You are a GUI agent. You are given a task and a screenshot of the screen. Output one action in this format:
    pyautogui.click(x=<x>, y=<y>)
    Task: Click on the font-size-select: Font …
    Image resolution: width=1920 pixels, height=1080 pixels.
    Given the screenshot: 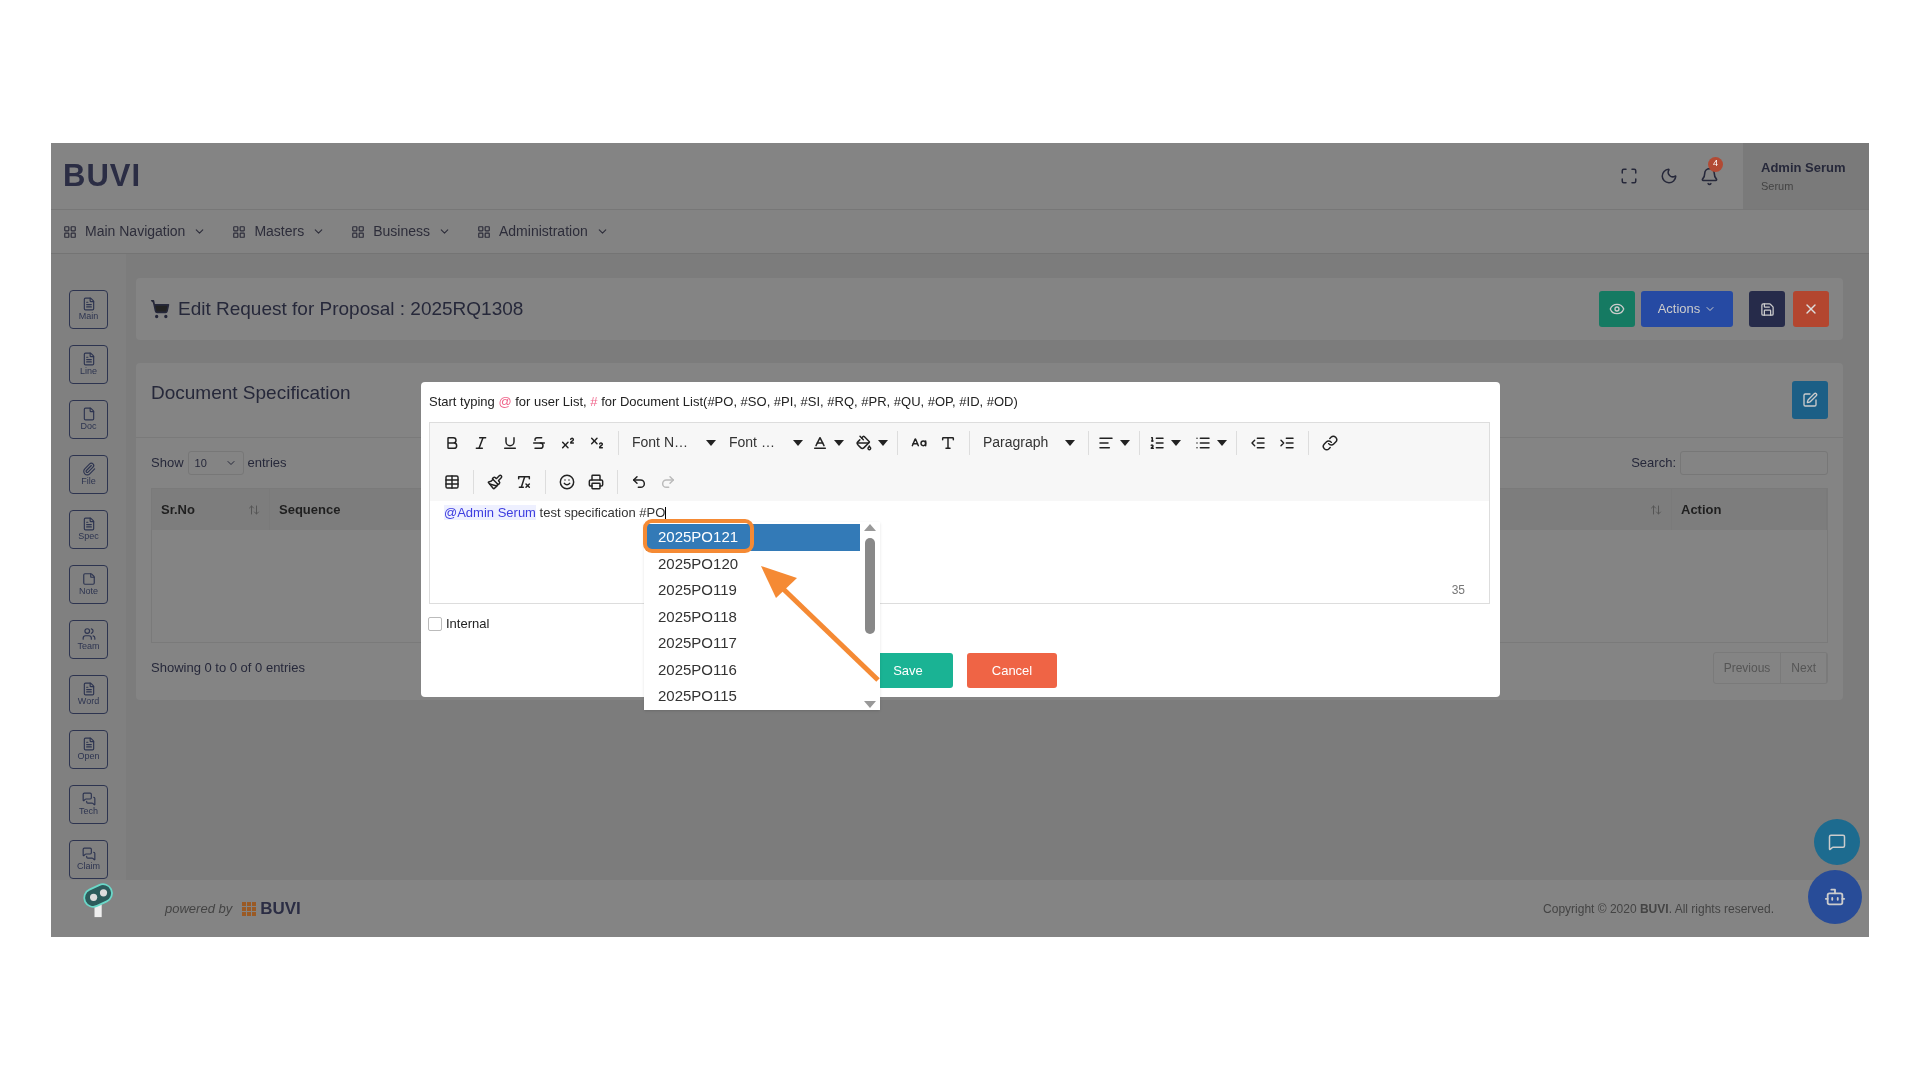 What is the action you would take?
    pyautogui.click(x=766, y=442)
    